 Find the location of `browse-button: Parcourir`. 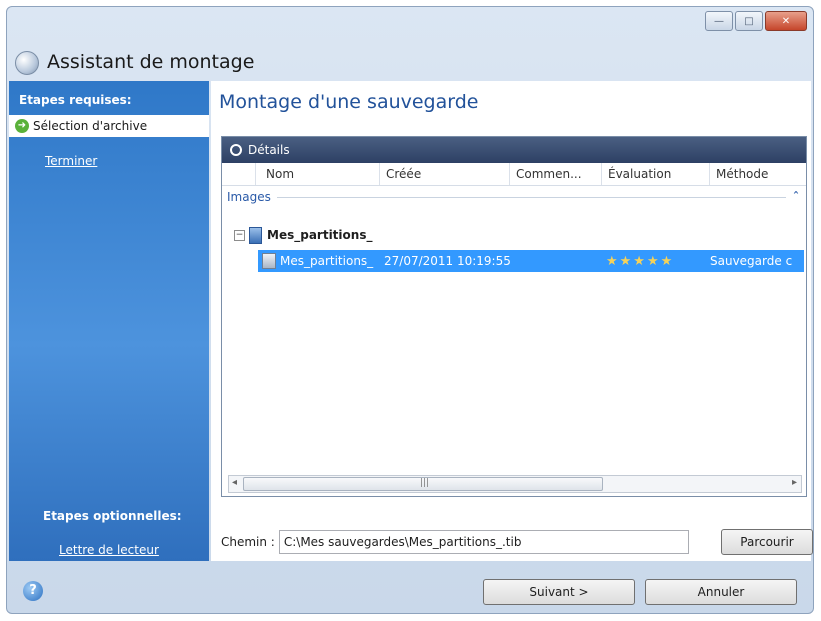

browse-button: Parcourir is located at coordinates (767, 542).